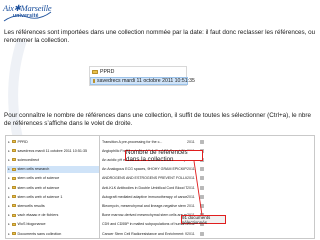  I want to click on collection-row-savedrecs: savedrecs mardi 11 octobre 2011 10:51:35, so click(142, 81).